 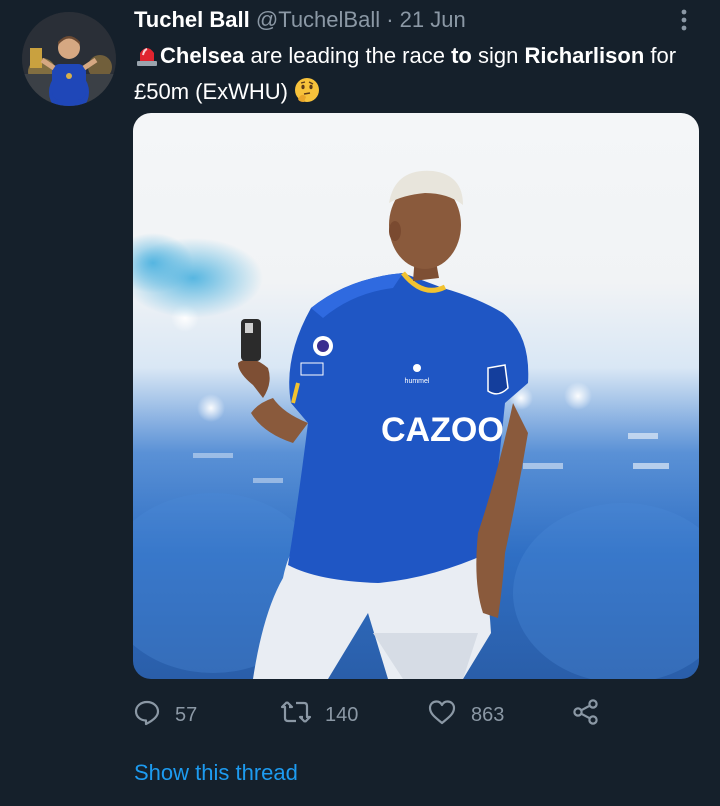 I want to click on heart-icon, so click(x=442, y=715).